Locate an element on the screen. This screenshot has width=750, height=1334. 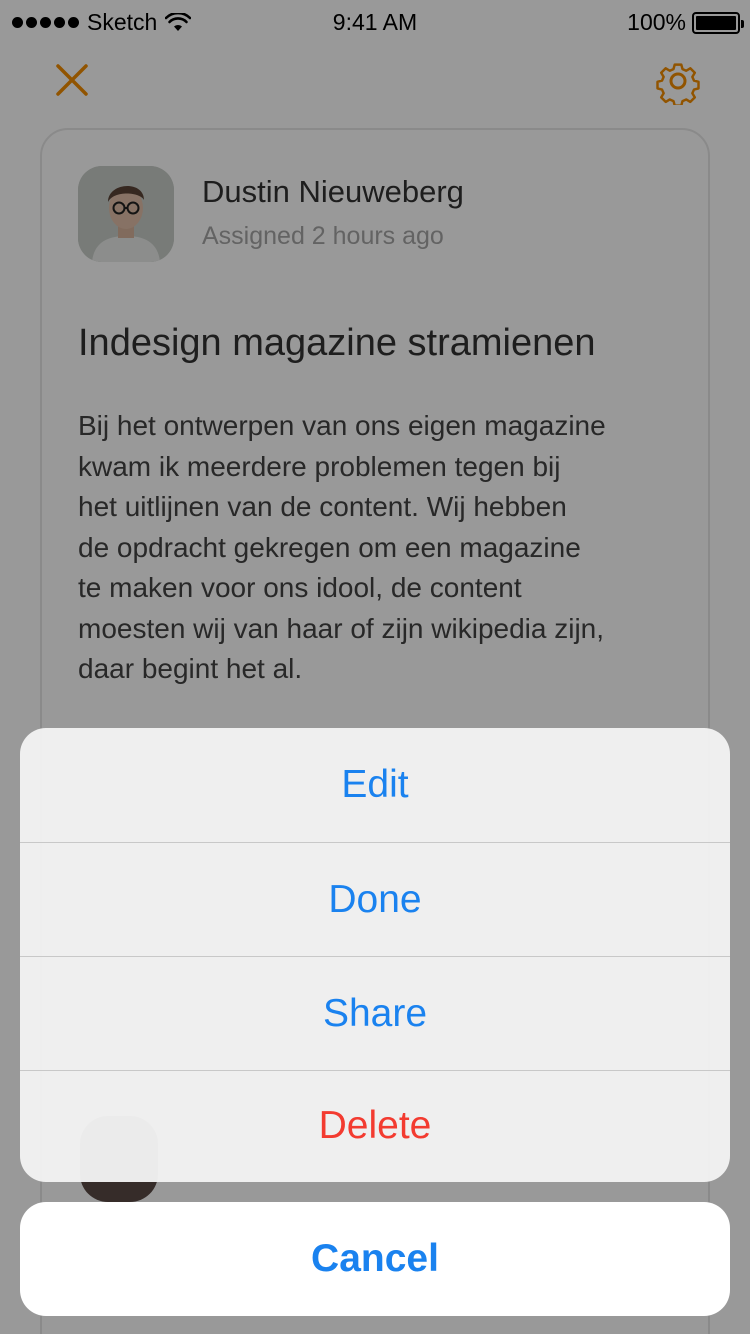
delete-button: Delete is located at coordinates (375, 1125).